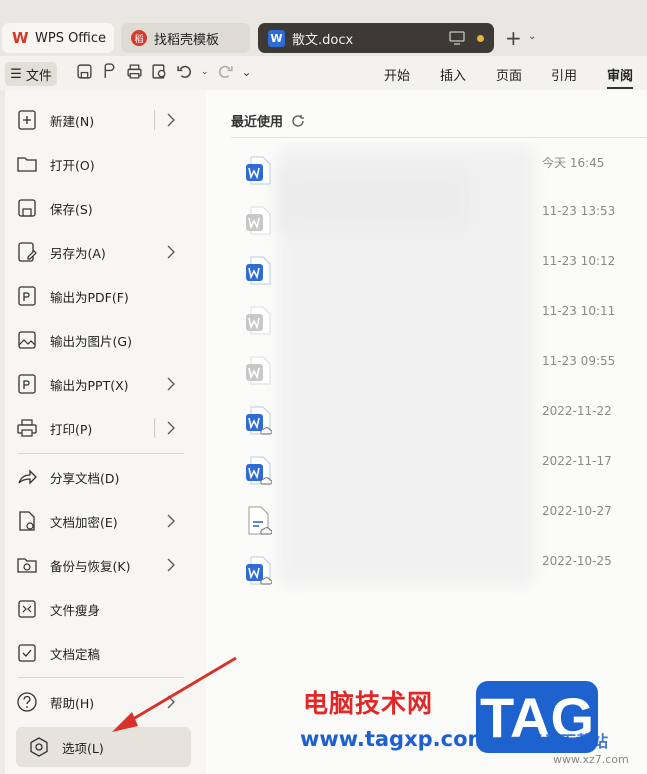 The image size is (647, 774). I want to click on watermark-site-url: www.xz7.com, so click(591, 759).